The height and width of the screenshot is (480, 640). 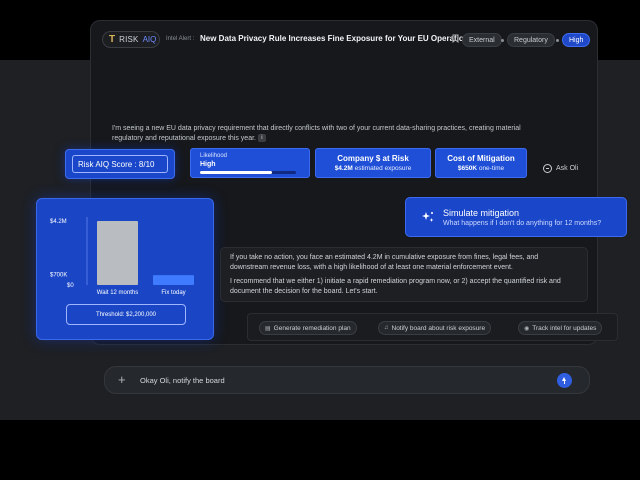 I want to click on likelihood-value: High, so click(x=208, y=164).